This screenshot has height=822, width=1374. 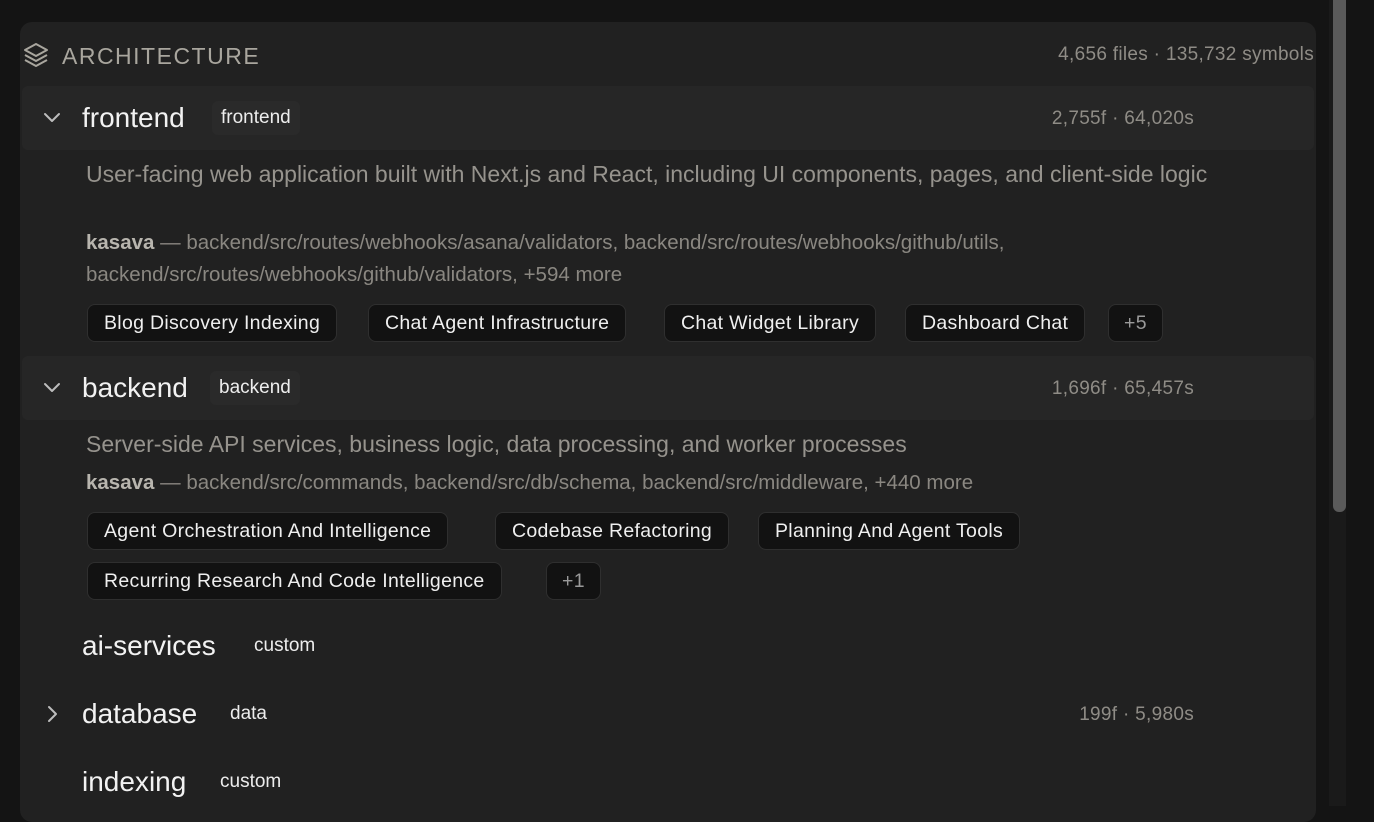 What do you see at coordinates (573, 581) in the screenshot?
I see `more-chips-button: +1` at bounding box center [573, 581].